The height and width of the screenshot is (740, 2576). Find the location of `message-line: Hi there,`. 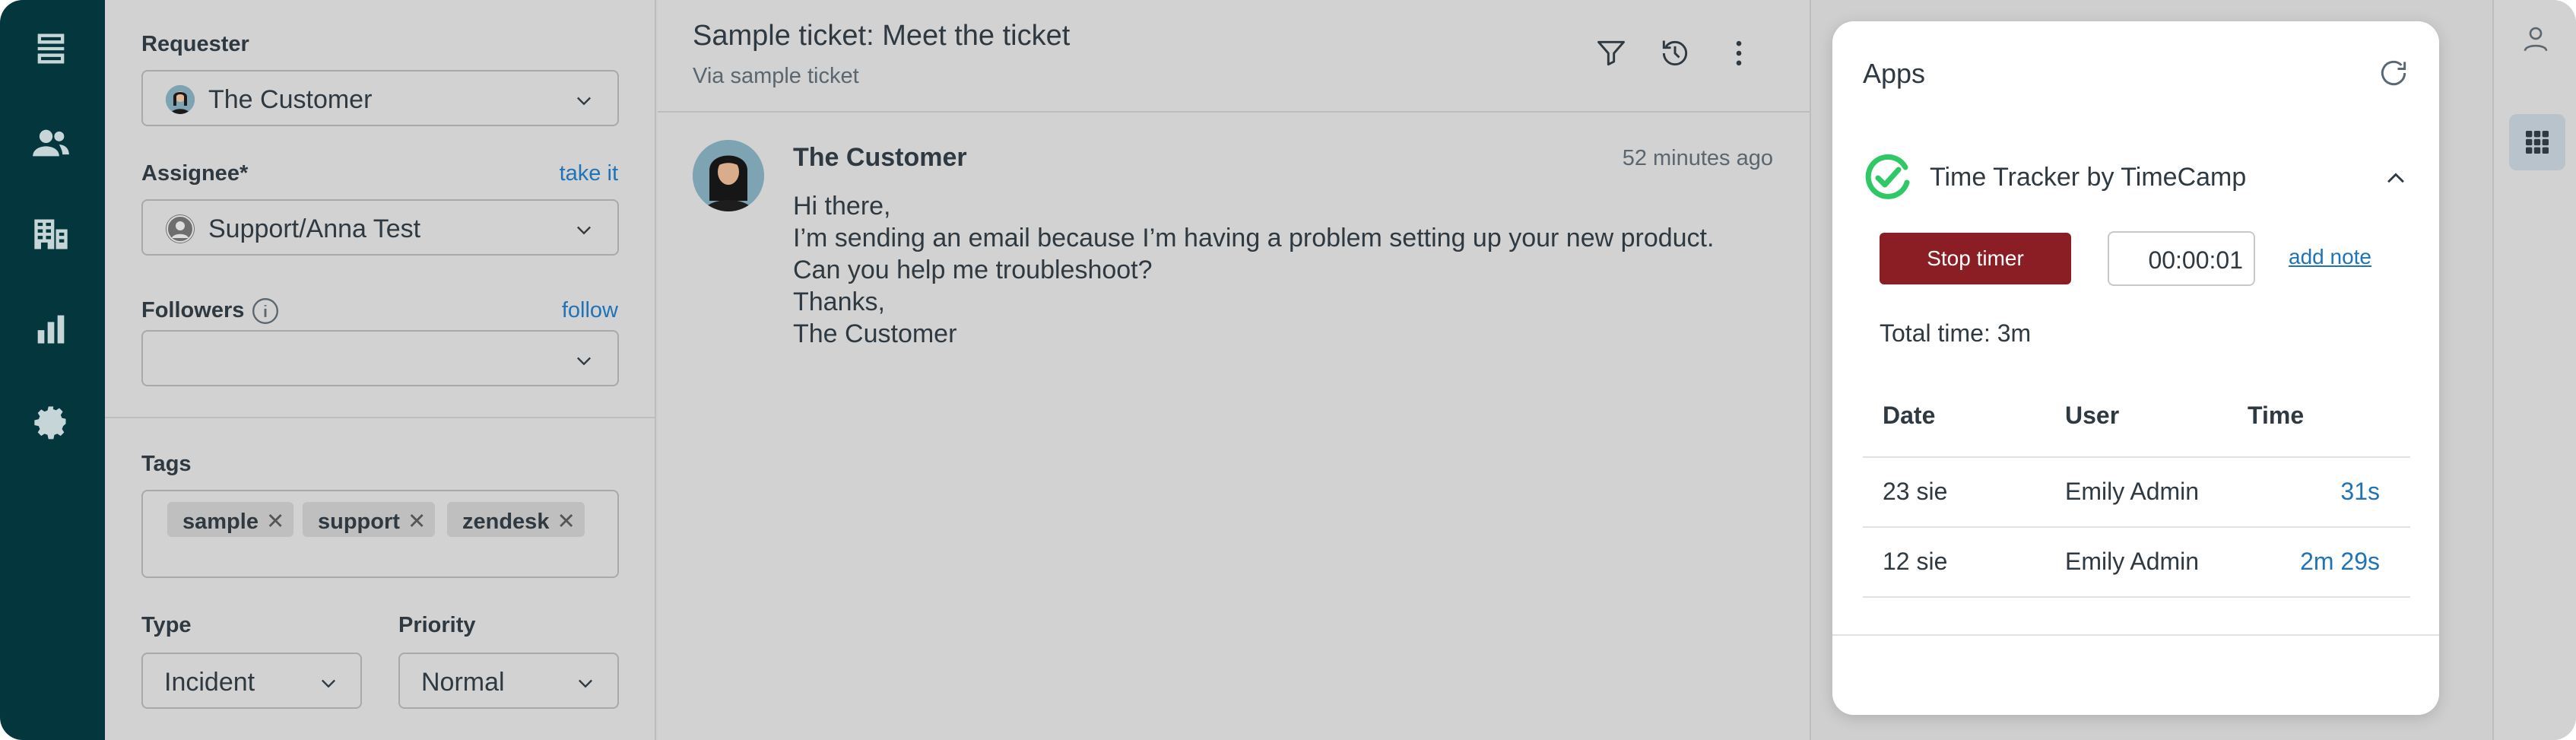

message-line: Hi there, is located at coordinates (842, 206).